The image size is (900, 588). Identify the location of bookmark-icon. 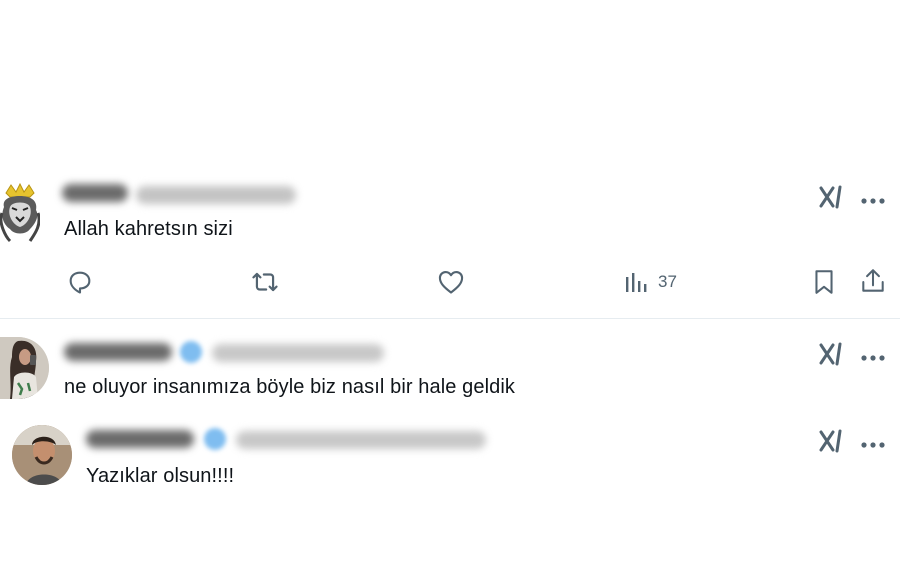
(824, 284).